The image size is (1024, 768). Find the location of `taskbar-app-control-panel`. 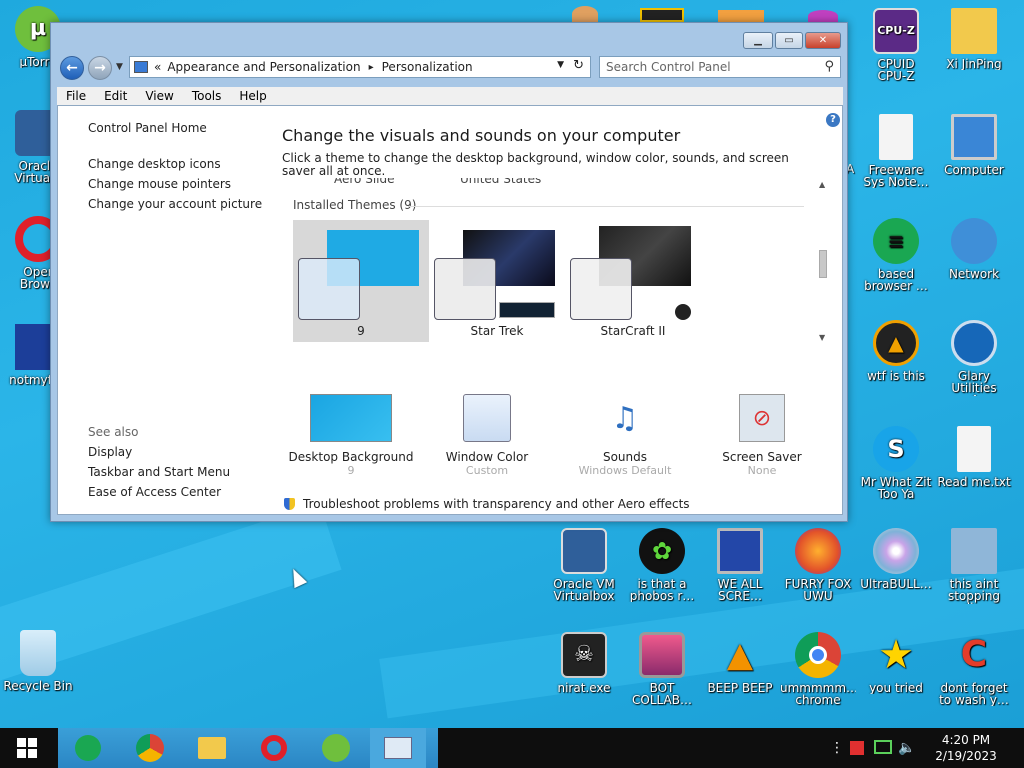

taskbar-app-control-panel is located at coordinates (398, 748).